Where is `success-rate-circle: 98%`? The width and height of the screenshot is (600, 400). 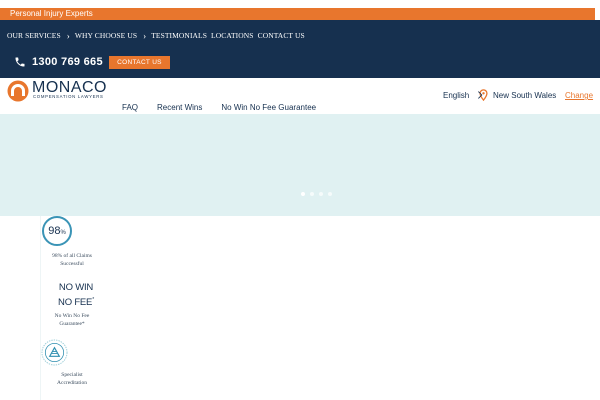 success-rate-circle: 98% is located at coordinates (57, 231).